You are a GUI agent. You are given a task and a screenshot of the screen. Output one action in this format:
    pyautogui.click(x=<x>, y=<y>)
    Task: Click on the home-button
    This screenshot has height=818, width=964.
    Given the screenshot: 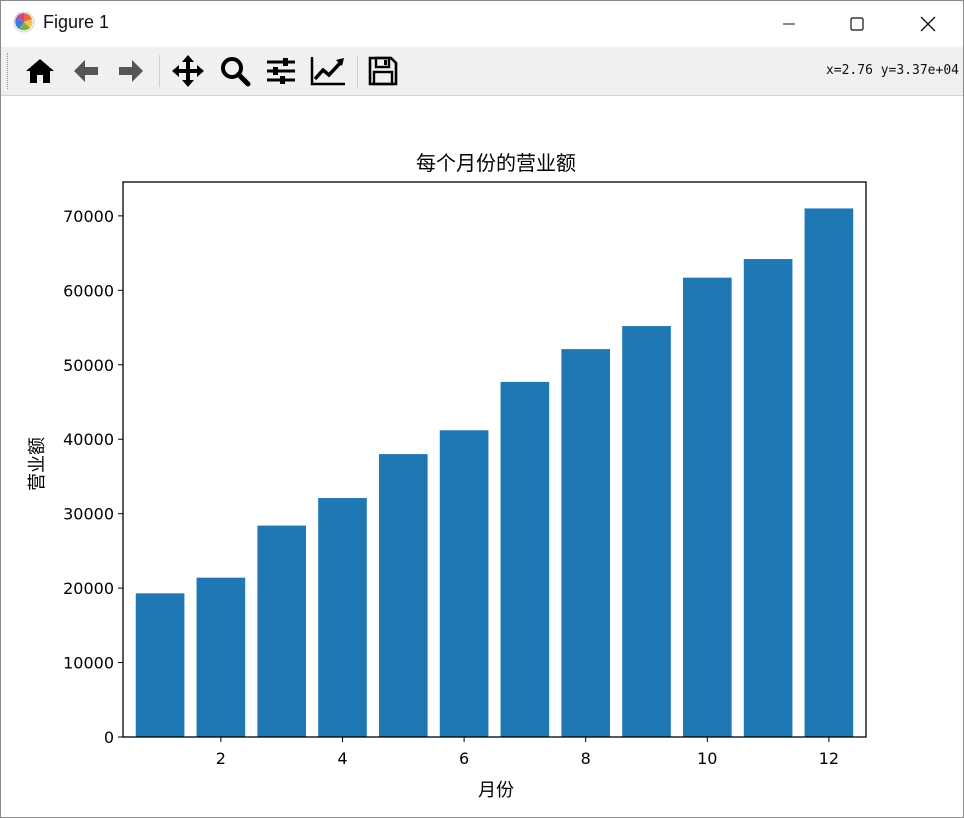 What is the action you would take?
    pyautogui.click(x=40, y=71)
    